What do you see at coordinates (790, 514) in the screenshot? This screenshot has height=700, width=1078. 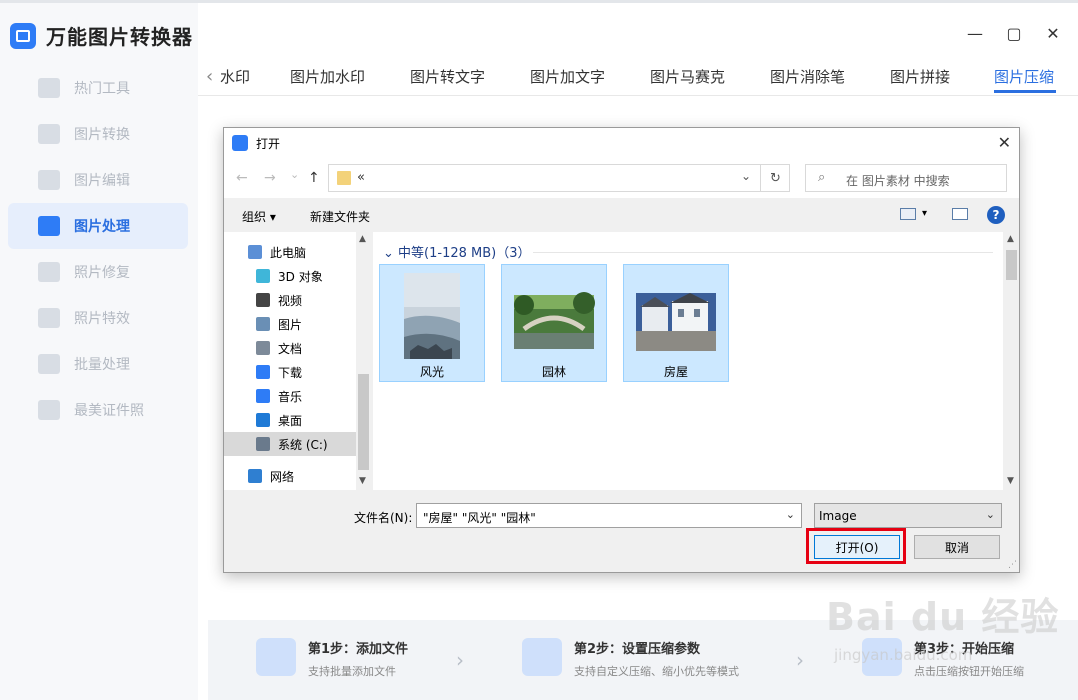 I see `filename-dropdown-chevron-icon: ⌄` at bounding box center [790, 514].